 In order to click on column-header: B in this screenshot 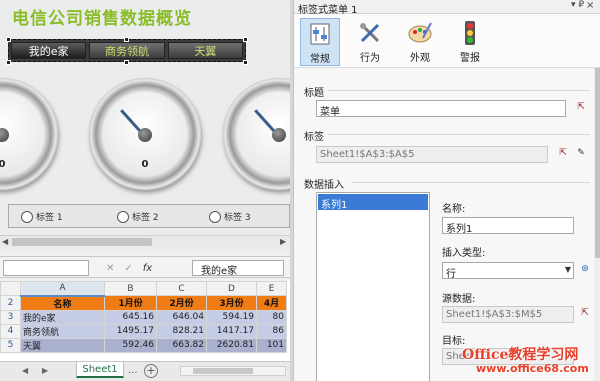, I will do `click(130, 288)`.